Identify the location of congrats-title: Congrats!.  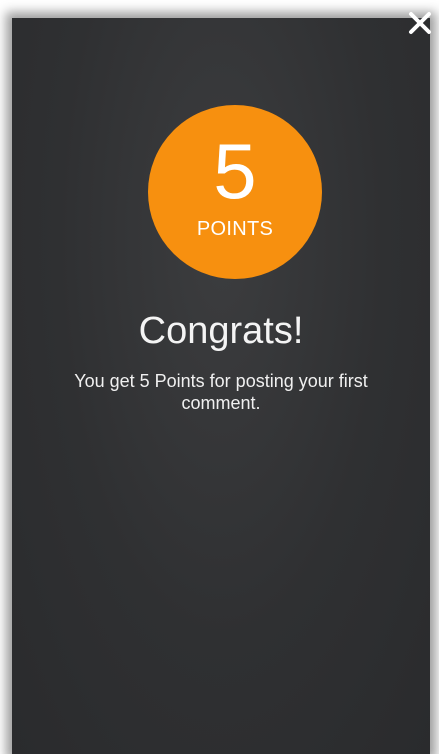
(221, 331).